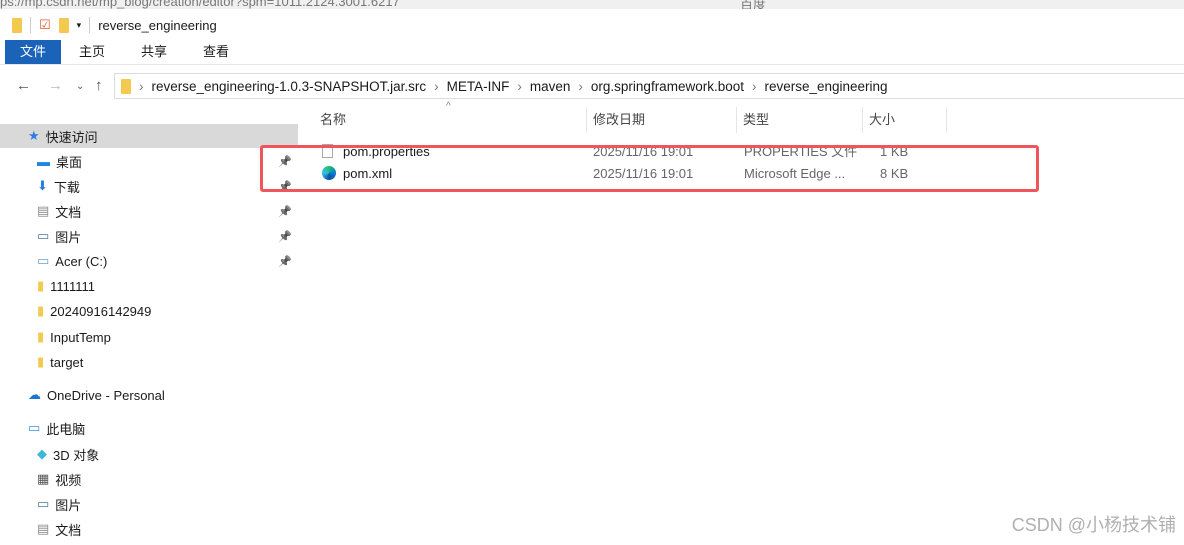 The height and width of the screenshot is (545, 1184). Describe the element at coordinates (72, 286) in the screenshot. I see `sidebar-item-label: 1111111` at that location.